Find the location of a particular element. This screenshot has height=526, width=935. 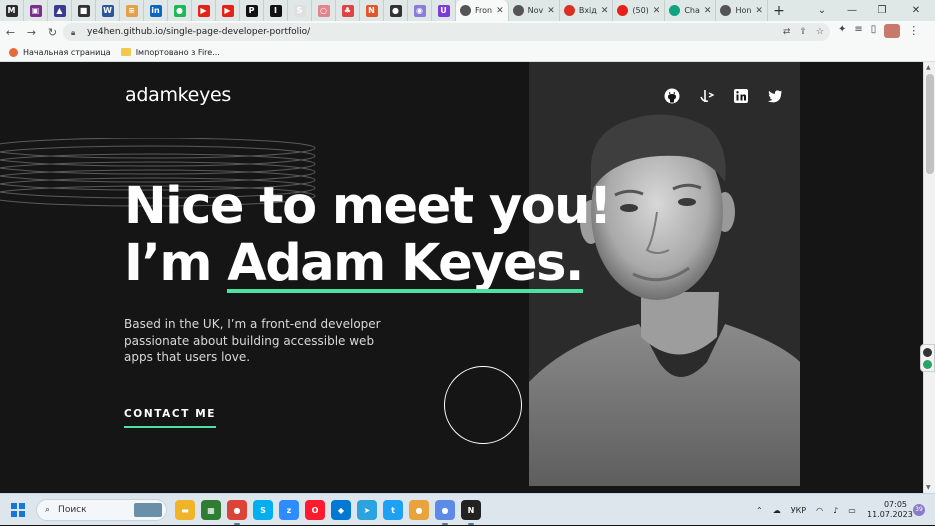

patreon-icon: P is located at coordinates (251, 10).